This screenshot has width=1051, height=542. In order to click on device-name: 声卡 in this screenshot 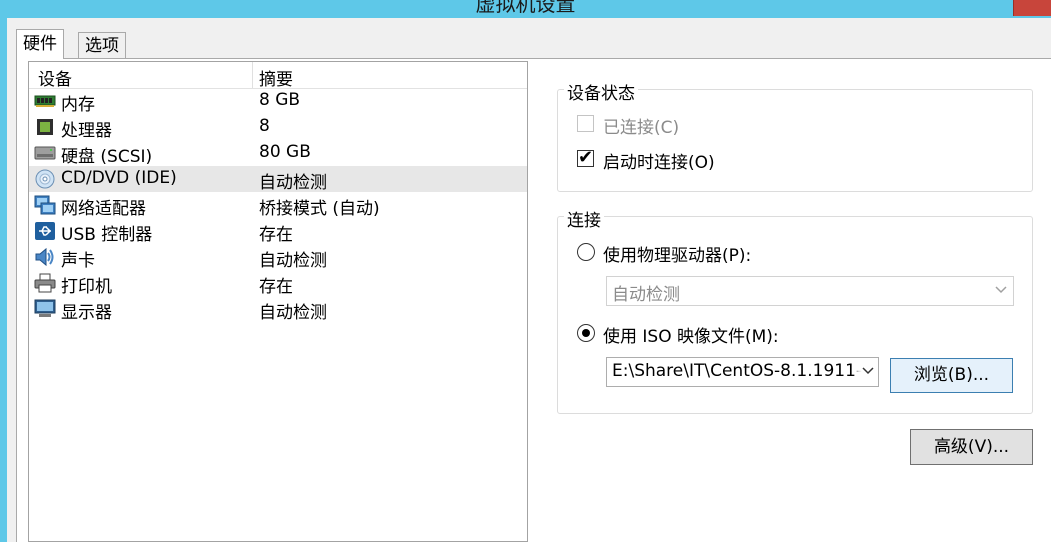, I will do `click(78, 261)`.